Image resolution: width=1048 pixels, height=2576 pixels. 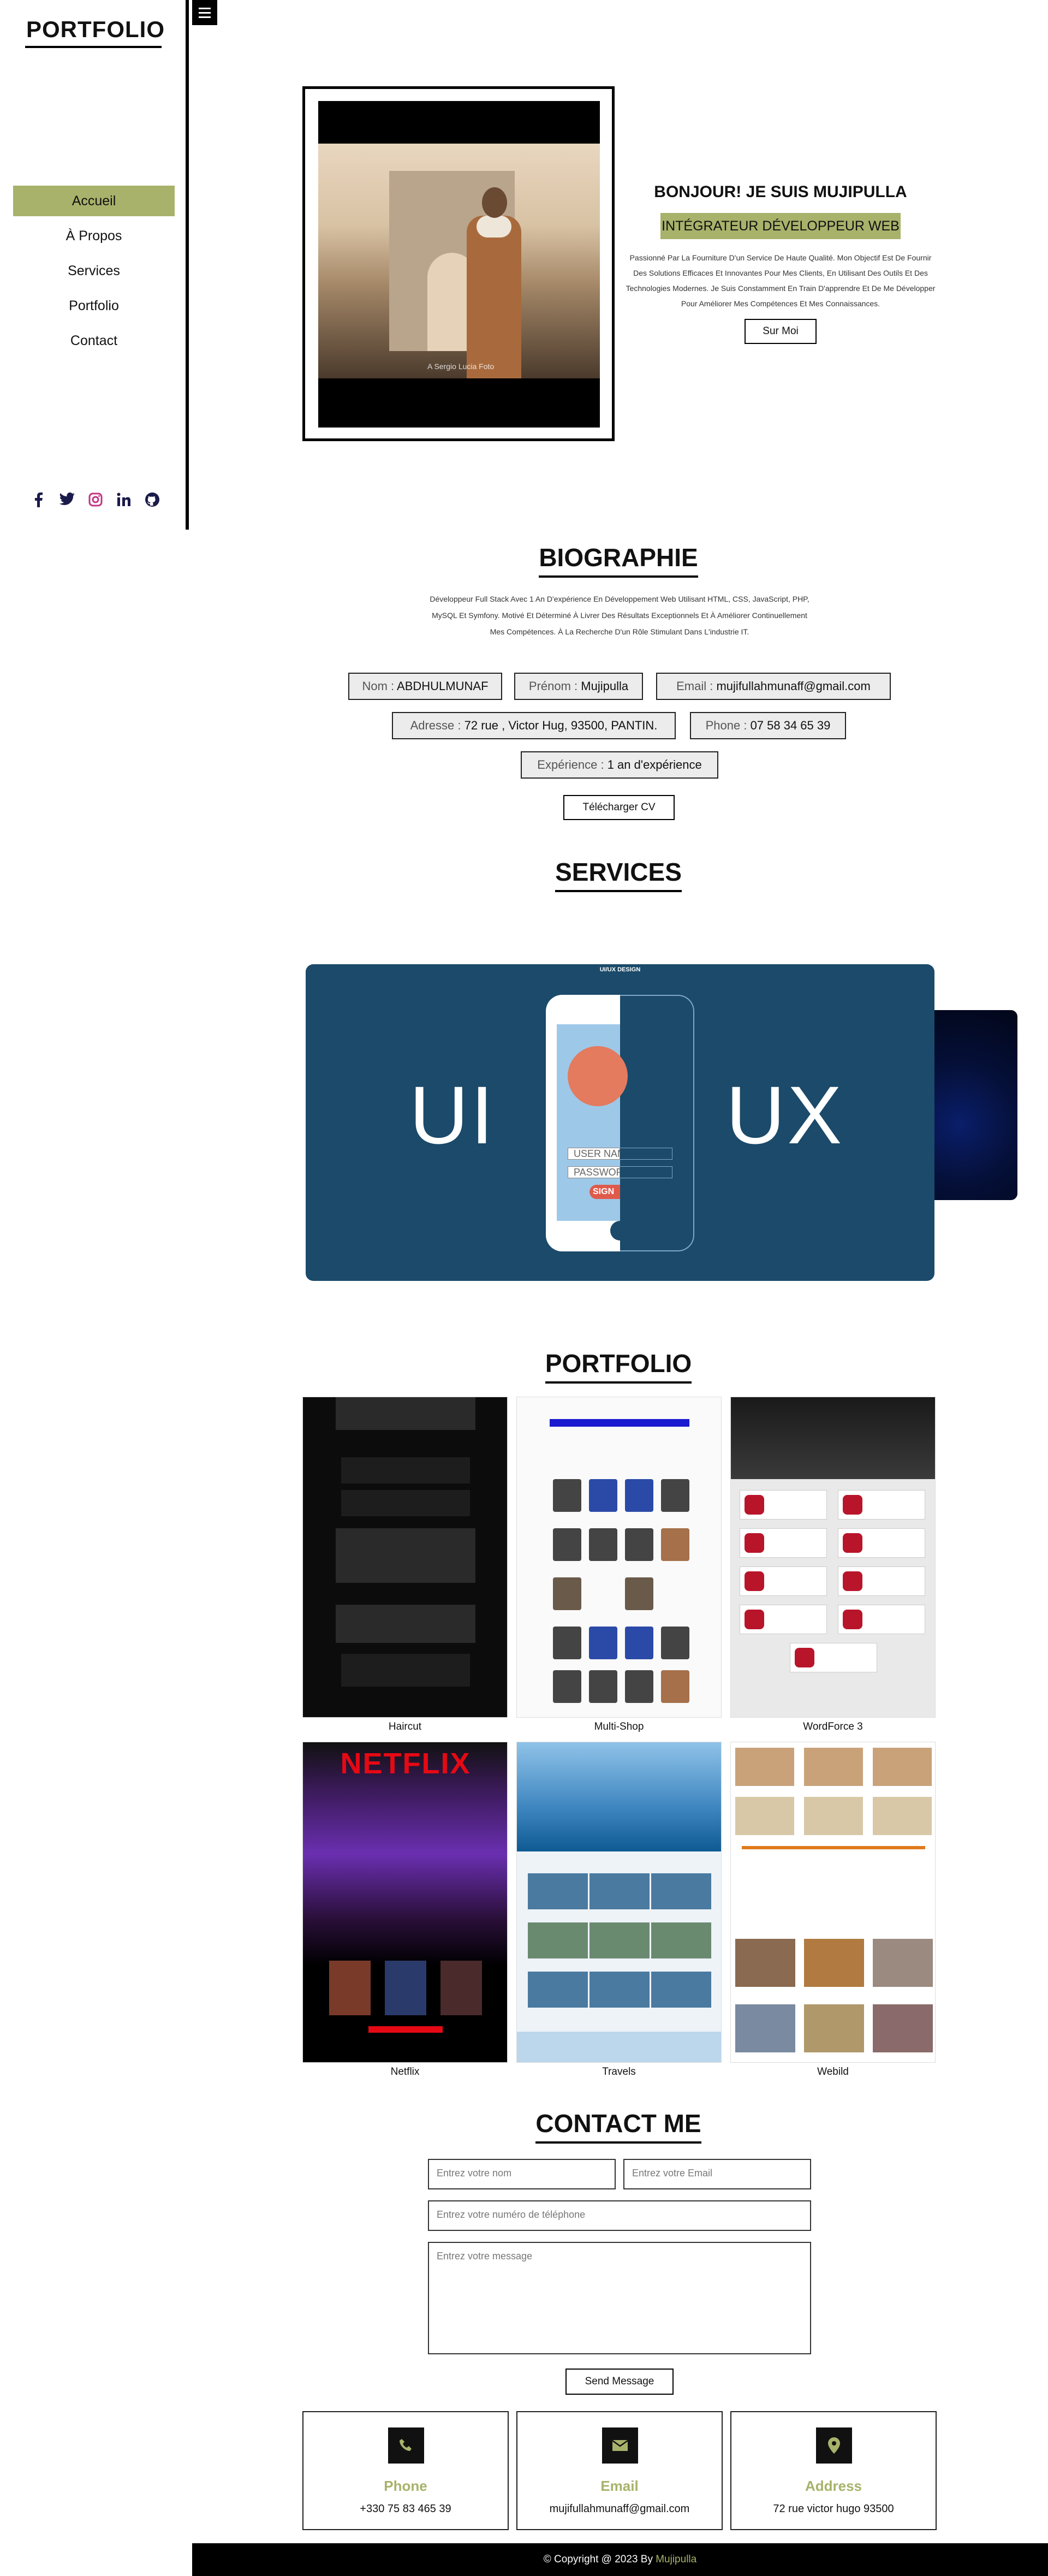 I want to click on hero-photo-frame: A Sergio Lucia Foto, so click(x=458, y=263).